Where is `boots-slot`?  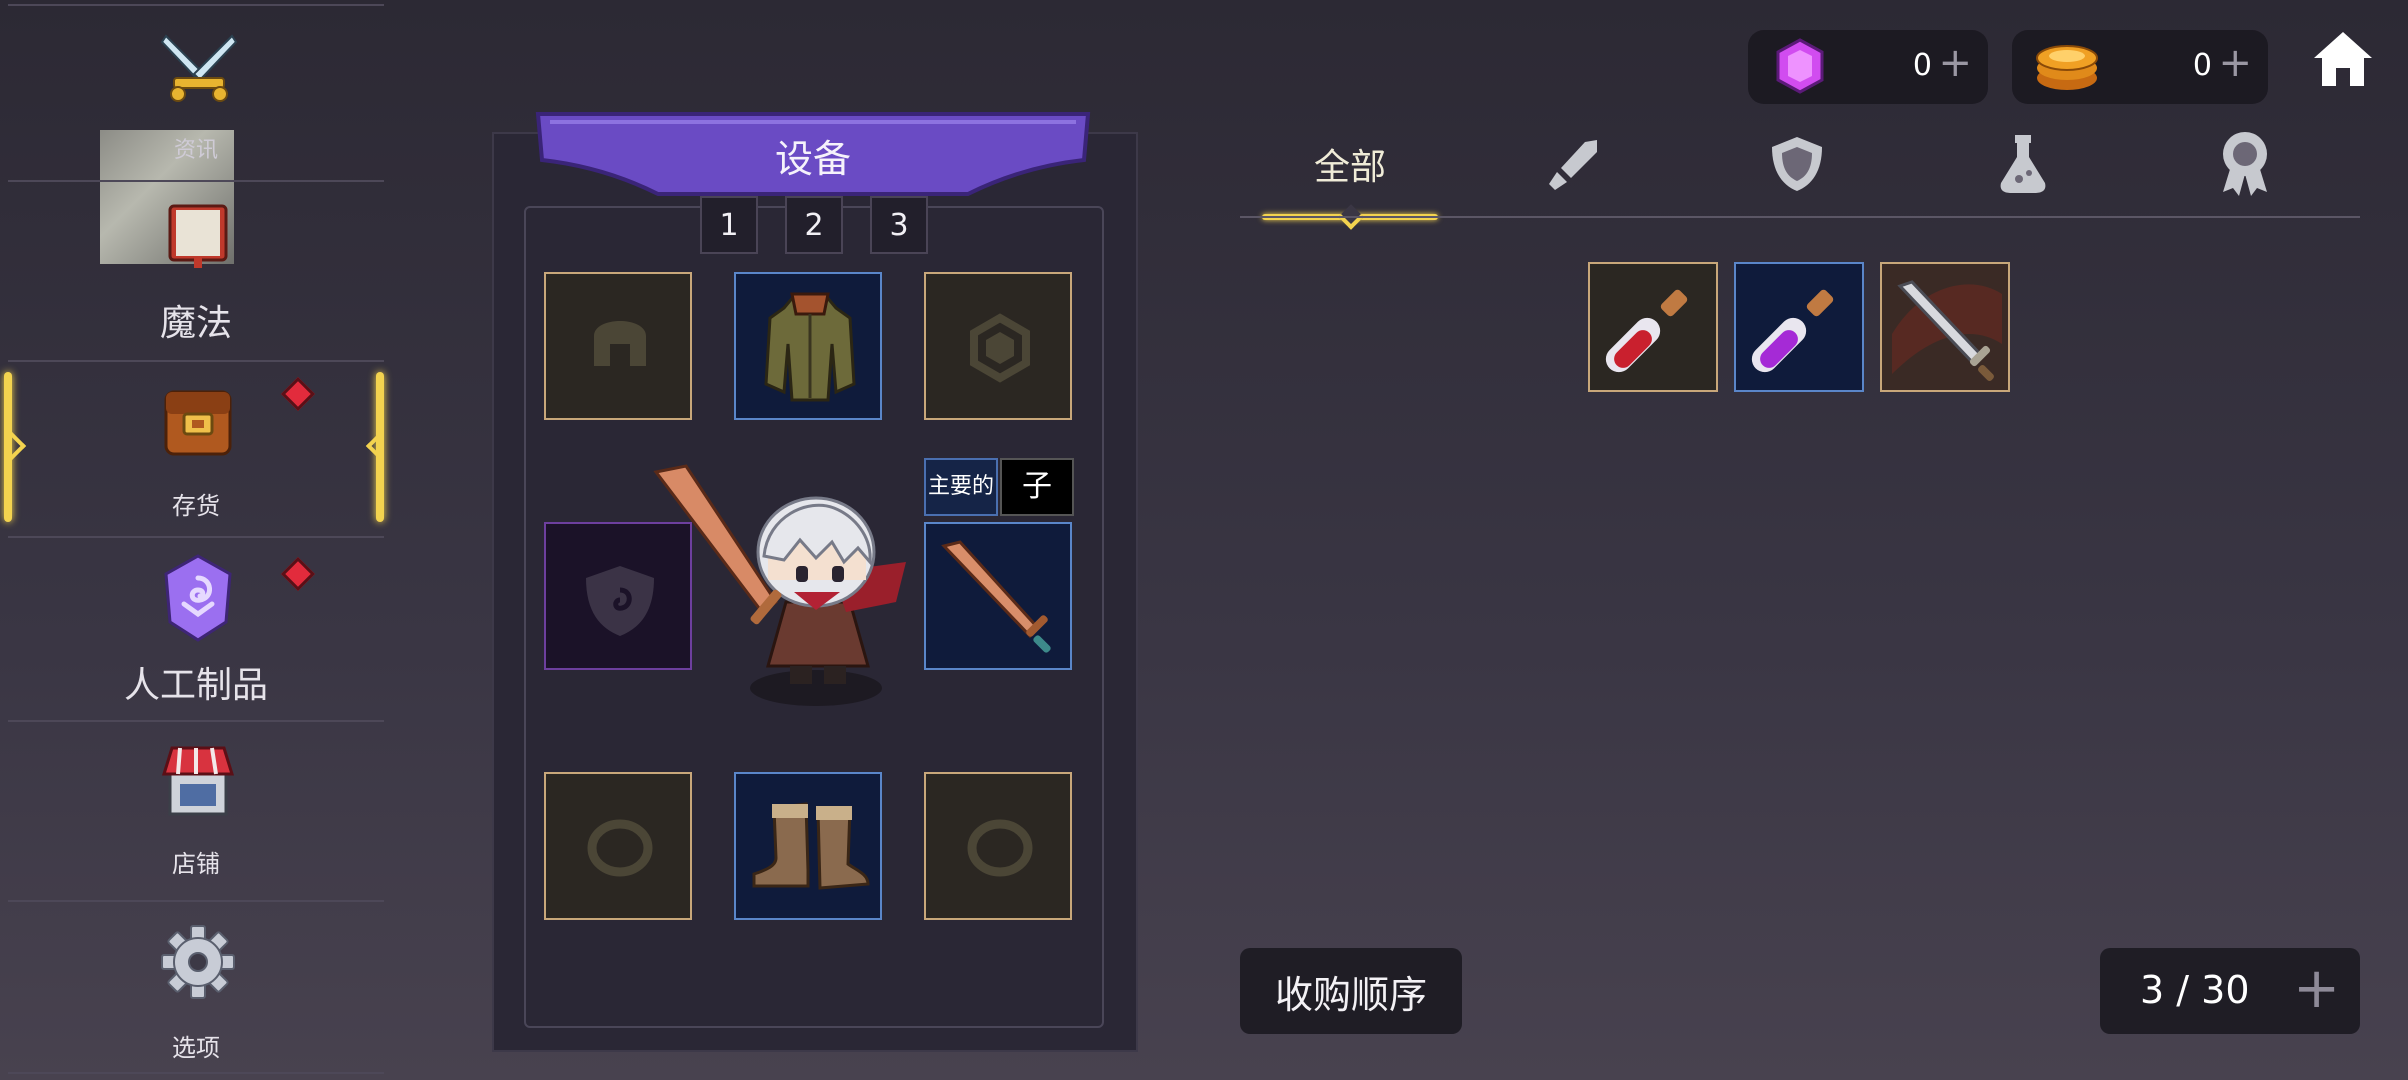
boots-slot is located at coordinates (808, 846).